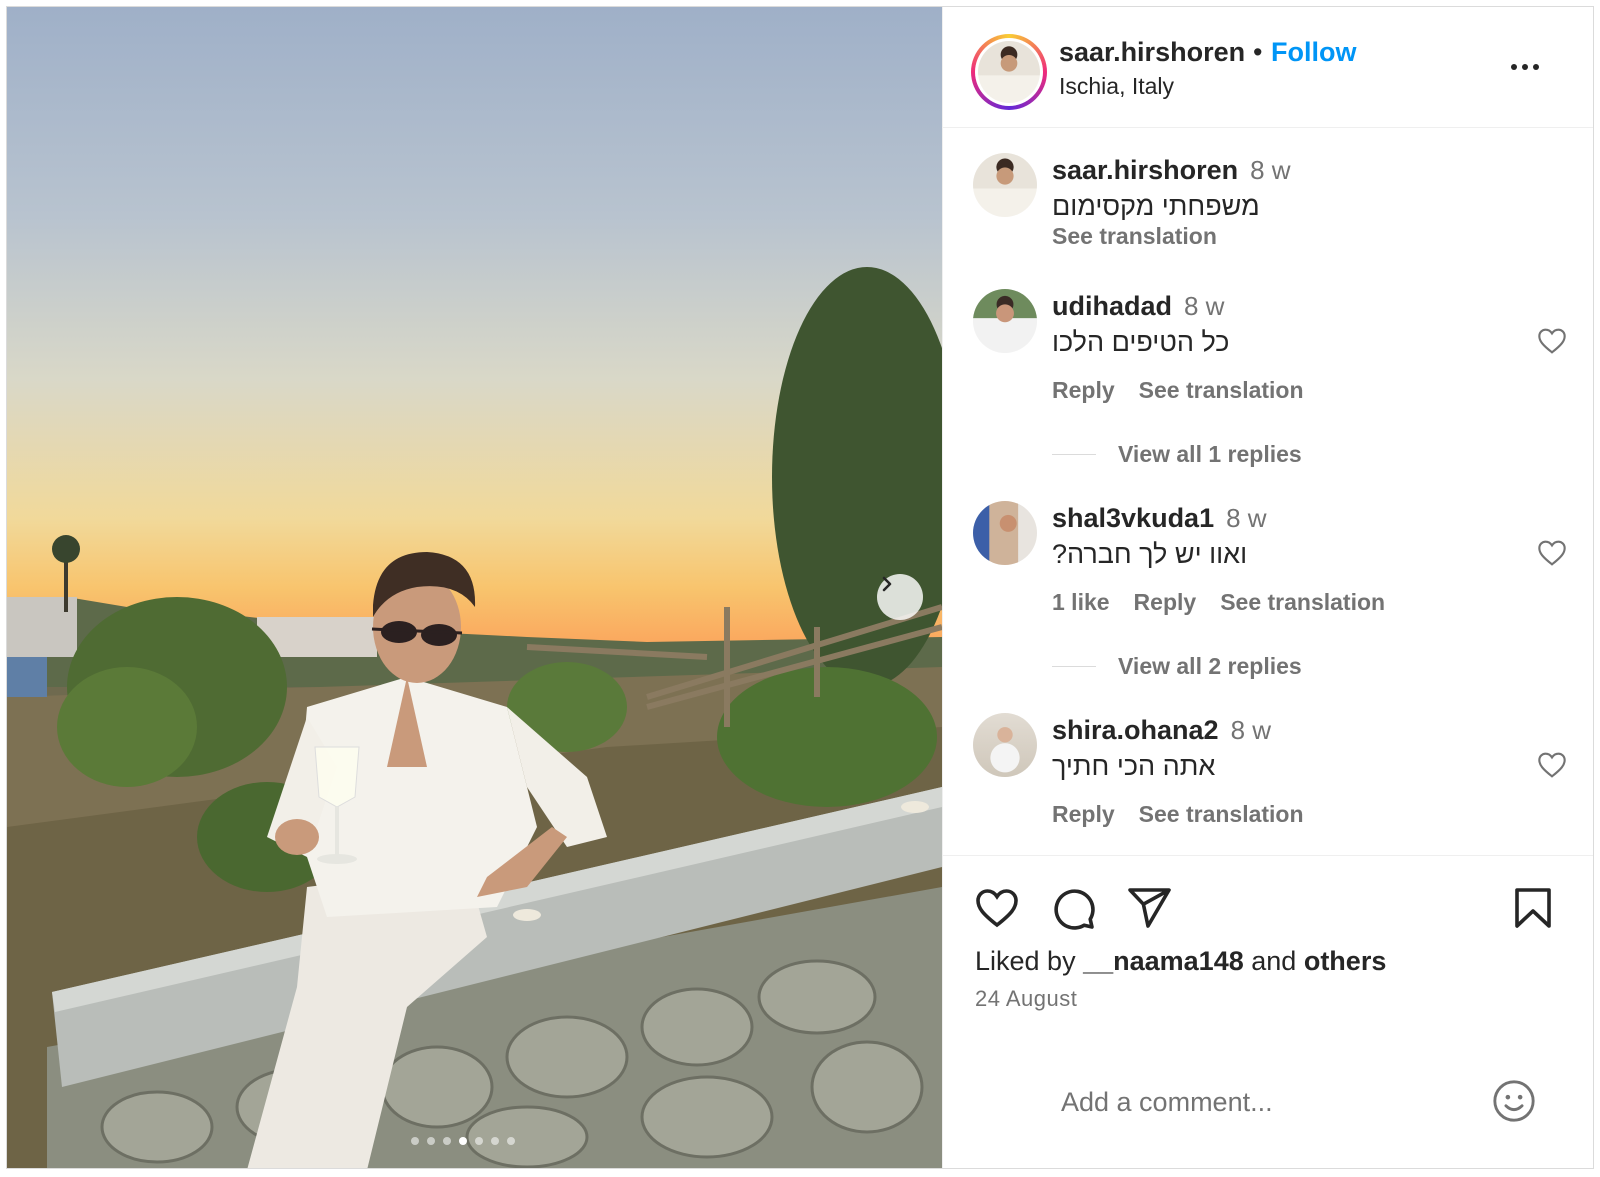  I want to click on next-slide-button, so click(900, 597).